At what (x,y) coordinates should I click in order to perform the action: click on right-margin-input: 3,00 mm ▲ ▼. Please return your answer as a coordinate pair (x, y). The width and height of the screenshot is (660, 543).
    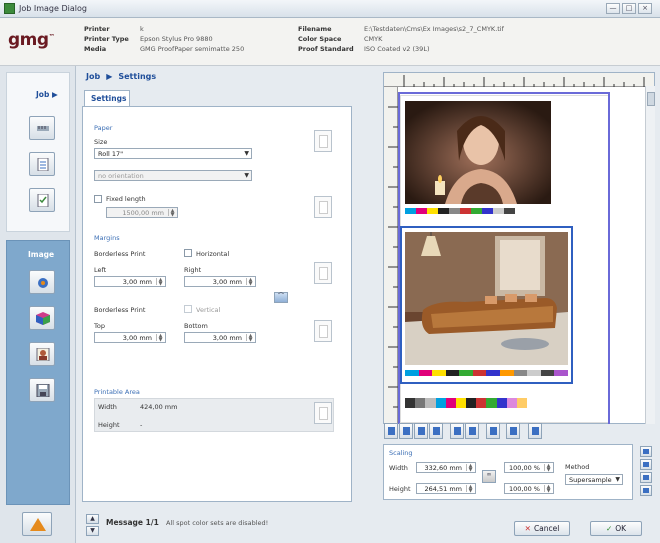
    Looking at the image, I should click on (220, 281).